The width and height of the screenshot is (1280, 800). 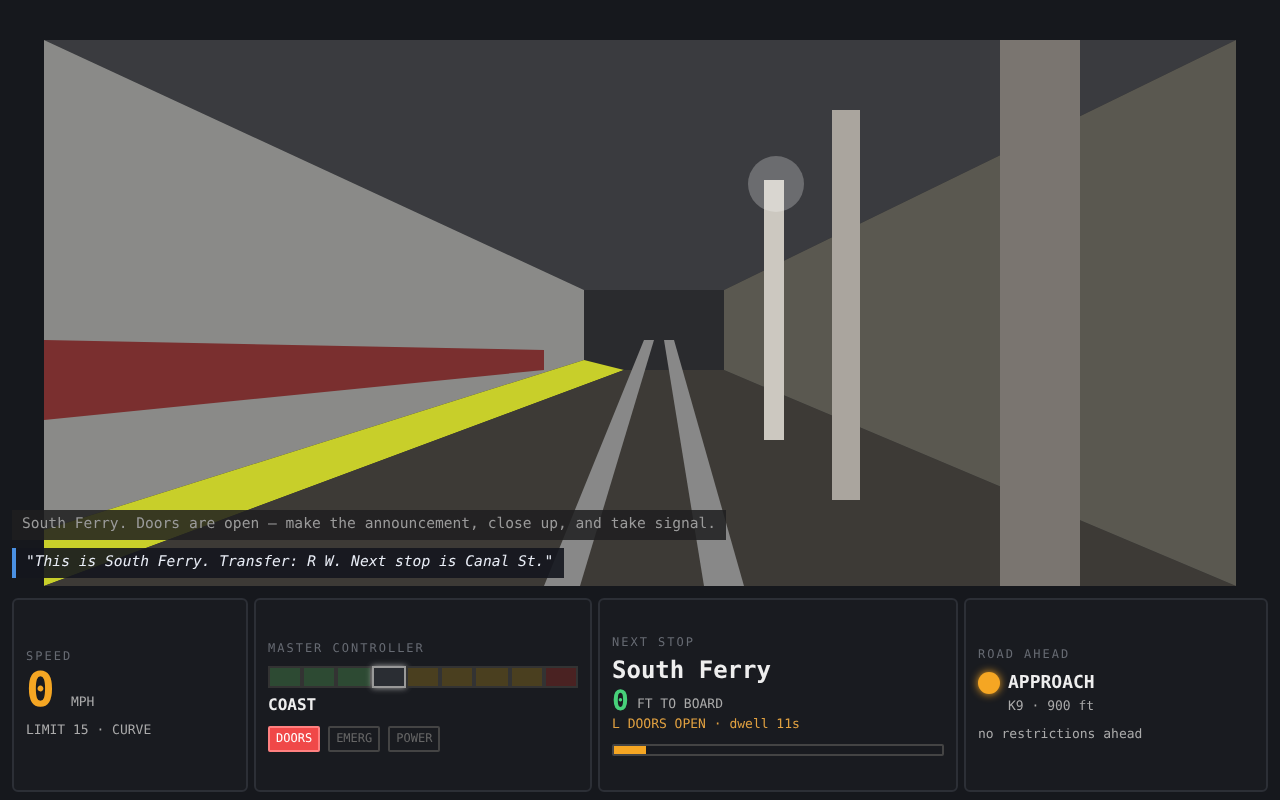 What do you see at coordinates (1051, 684) in the screenshot?
I see `signal-aspect: APPROACH` at bounding box center [1051, 684].